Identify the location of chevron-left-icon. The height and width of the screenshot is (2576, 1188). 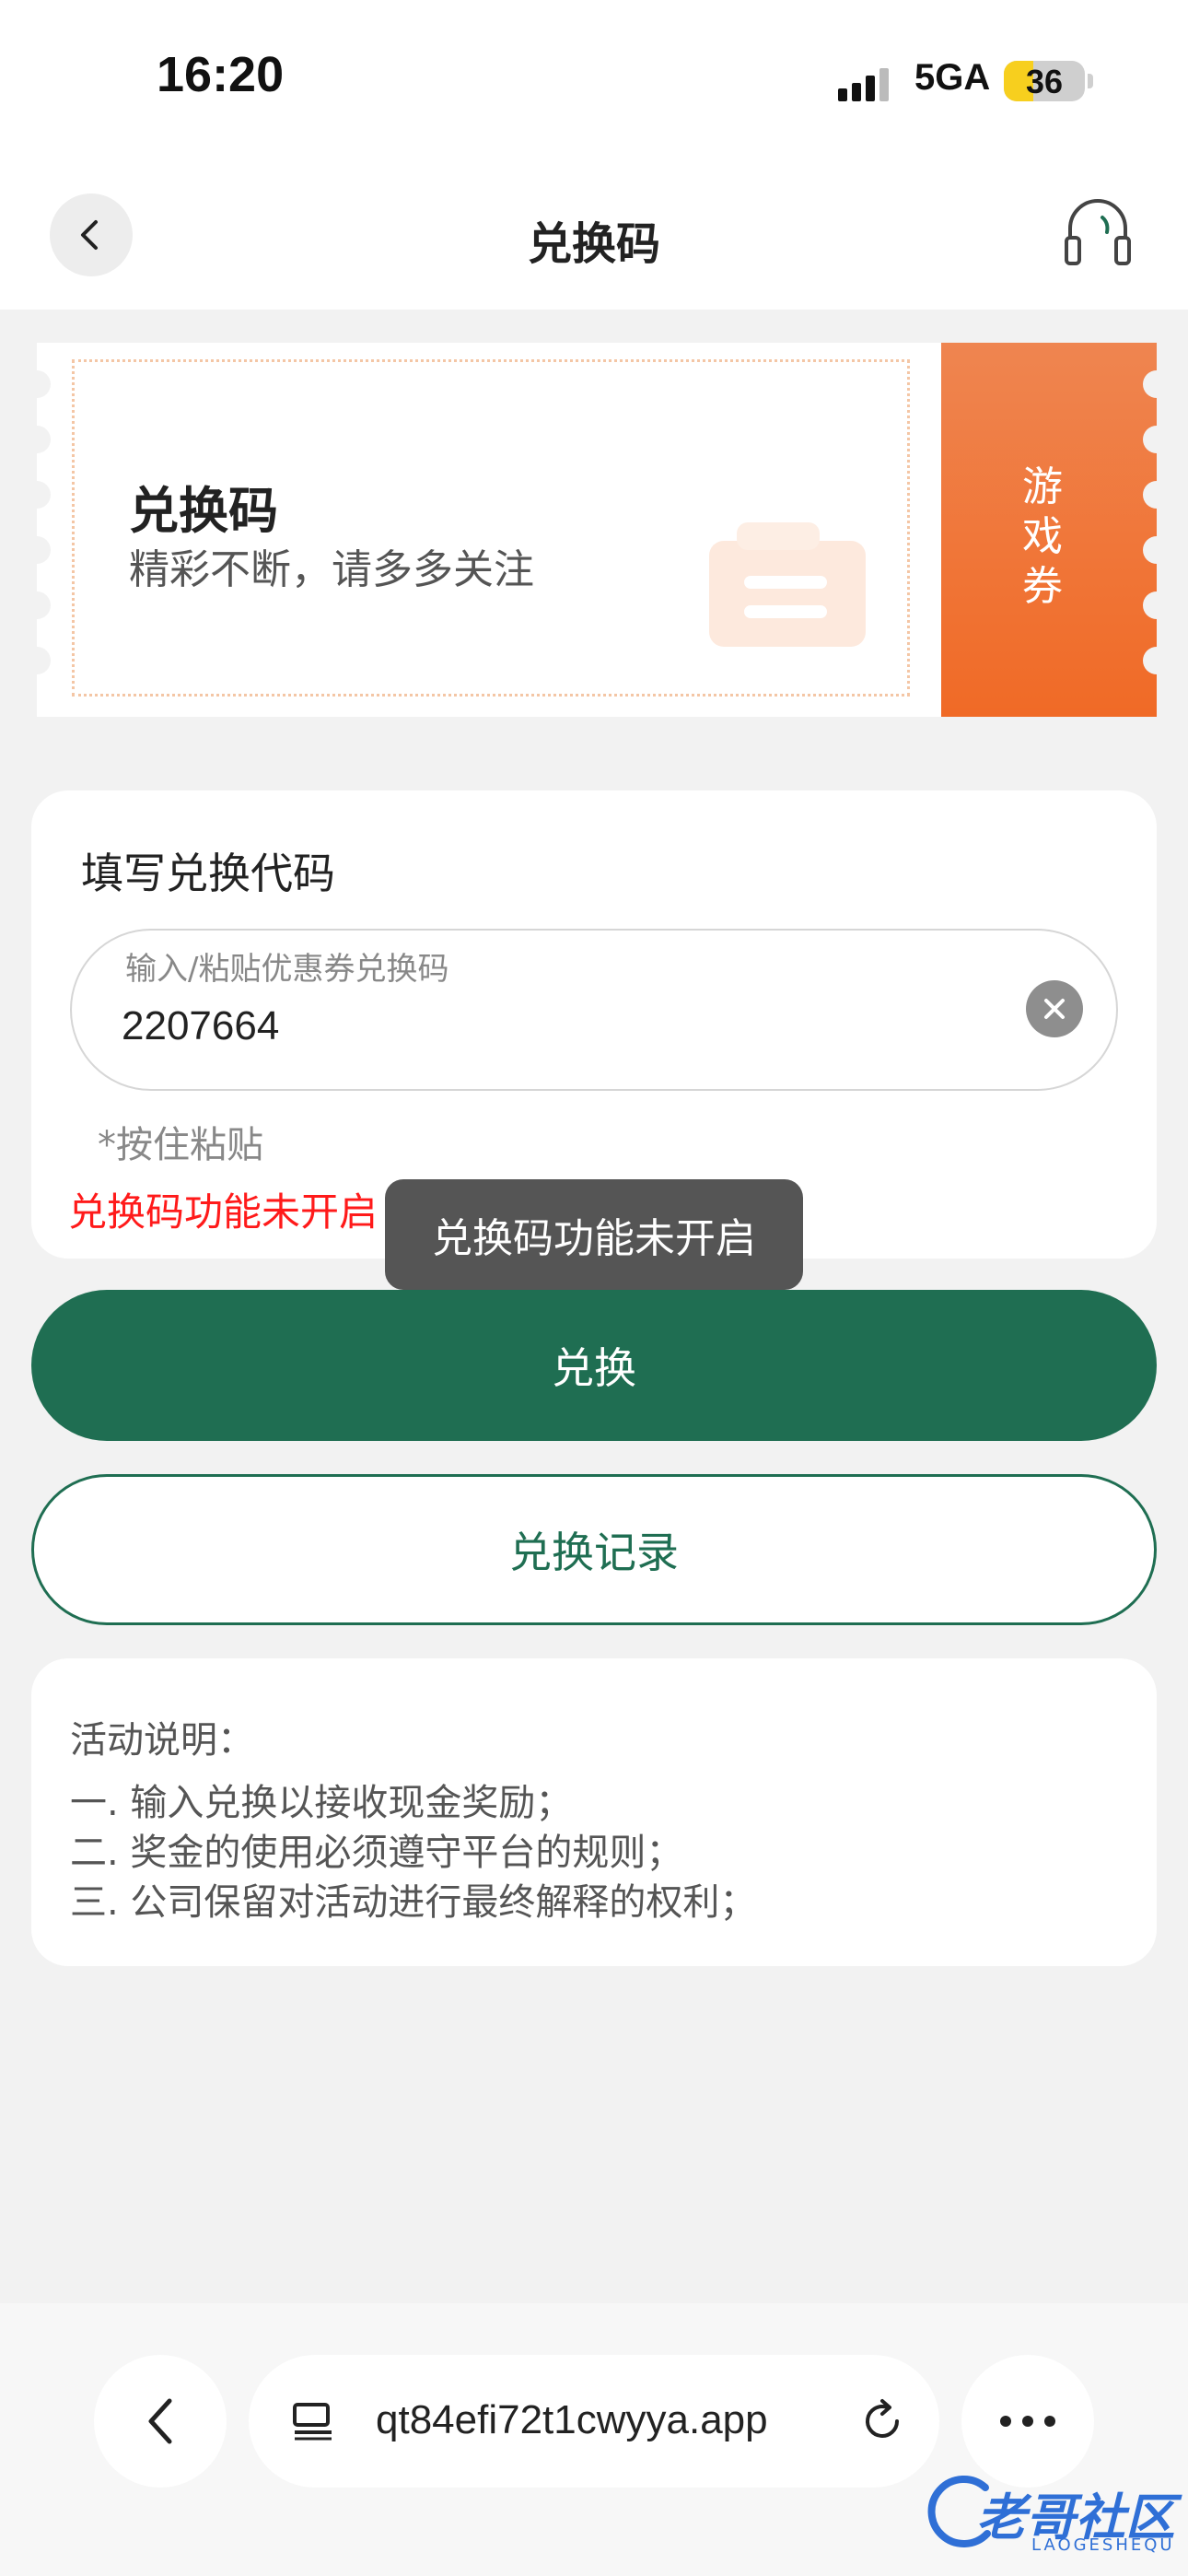
(160, 2421).